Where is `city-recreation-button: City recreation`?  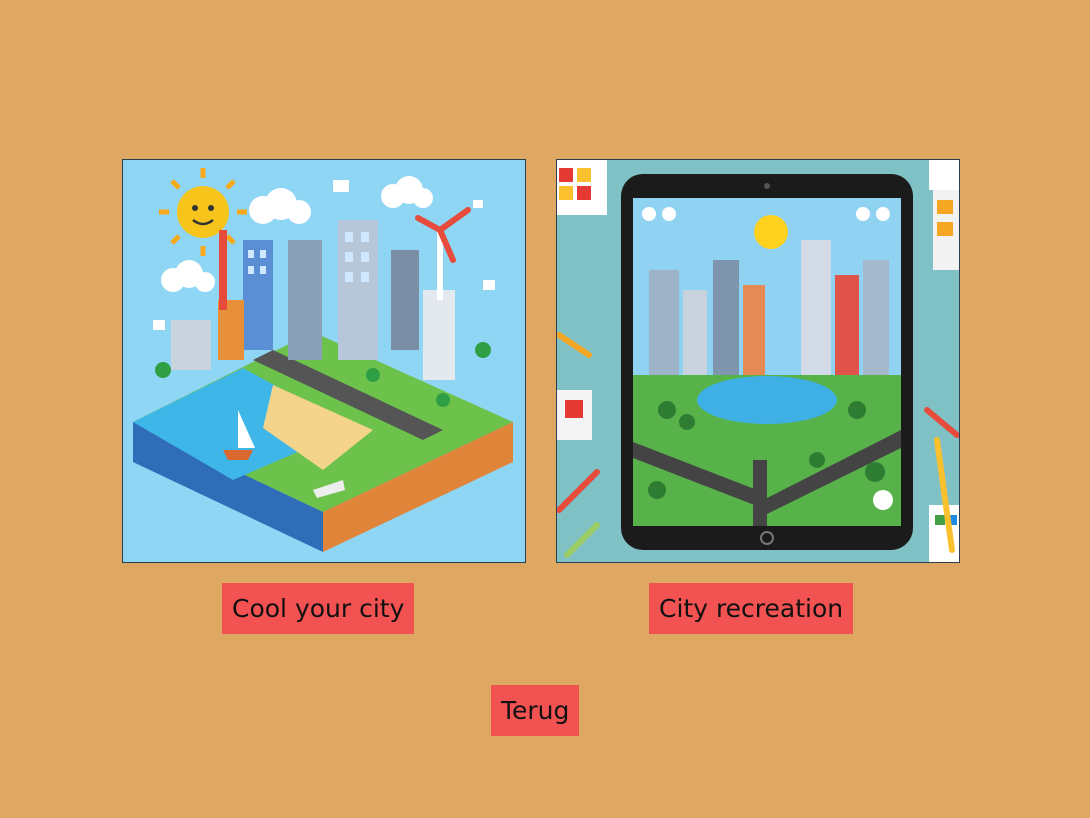
city-recreation-button: City recreation is located at coordinates (751, 608).